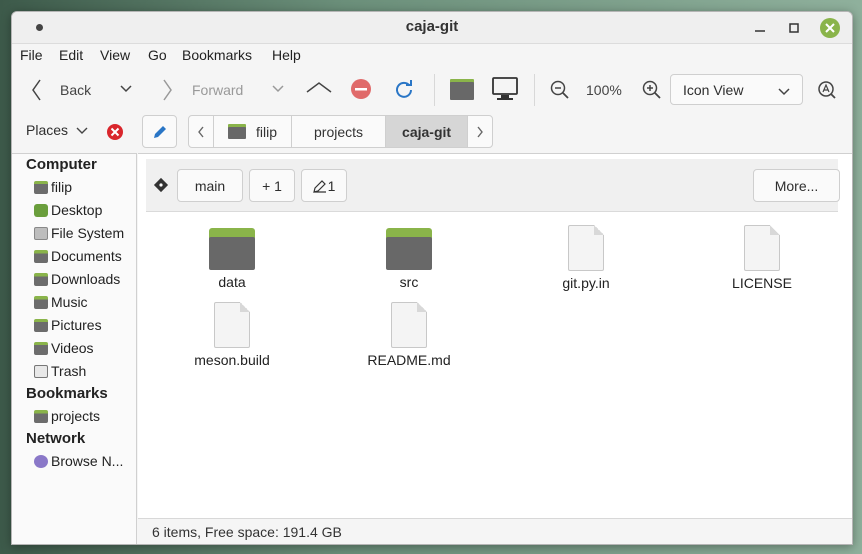  I want to click on sidebar-item-label: Videos, so click(72, 348).